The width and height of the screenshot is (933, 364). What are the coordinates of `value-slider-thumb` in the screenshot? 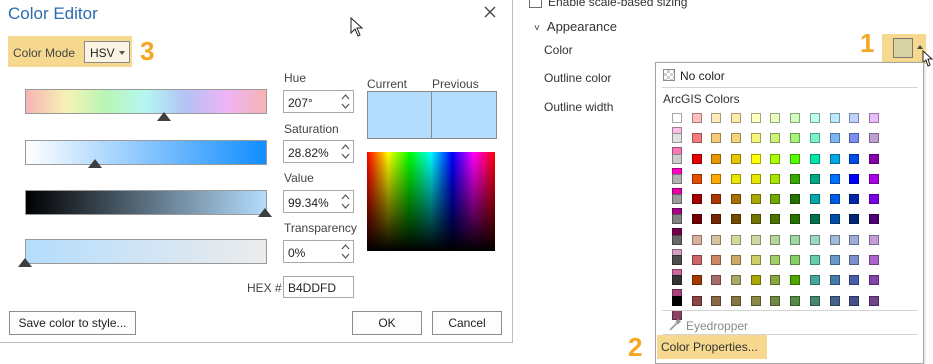 It's located at (265, 212).